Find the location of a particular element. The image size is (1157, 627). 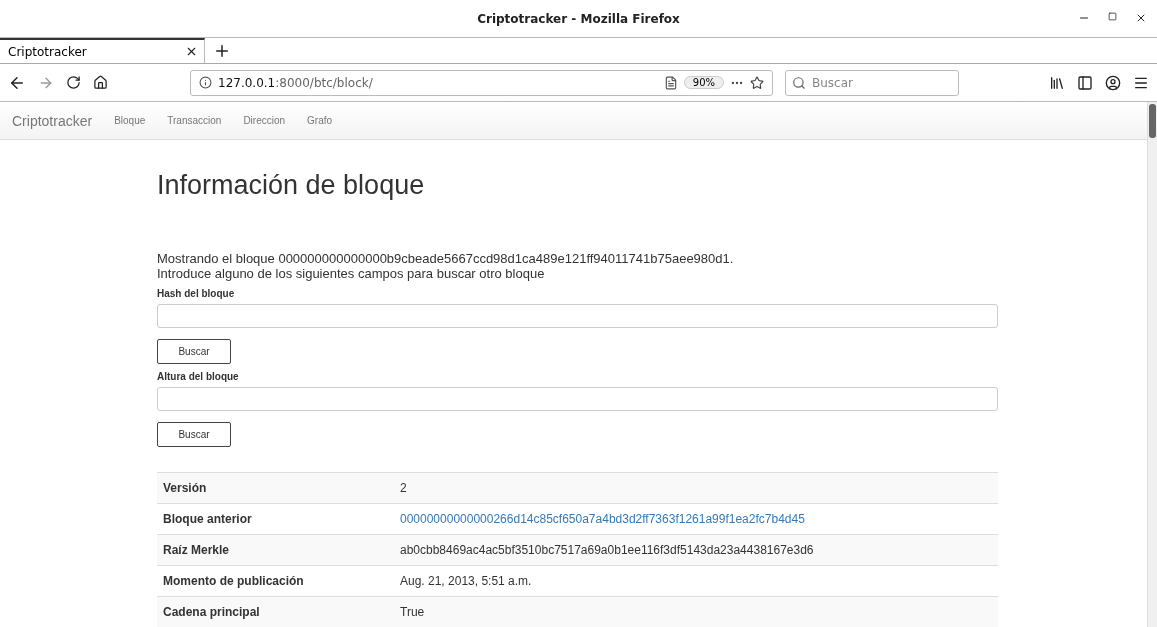

row-value: ab0cbb8469ac4ac5bf3510bc7517a69a0b1ee116f3df5143da23a4438167e3d6 is located at coordinates (607, 550).